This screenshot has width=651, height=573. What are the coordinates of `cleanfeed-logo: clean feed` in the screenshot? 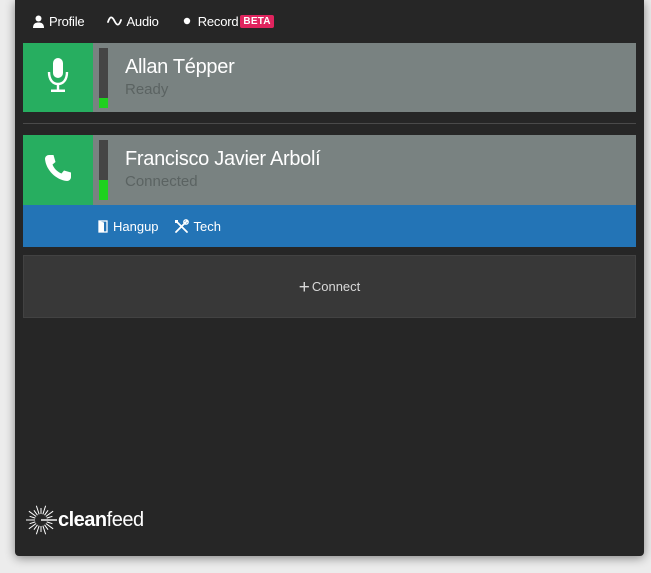 It's located at (84, 520).